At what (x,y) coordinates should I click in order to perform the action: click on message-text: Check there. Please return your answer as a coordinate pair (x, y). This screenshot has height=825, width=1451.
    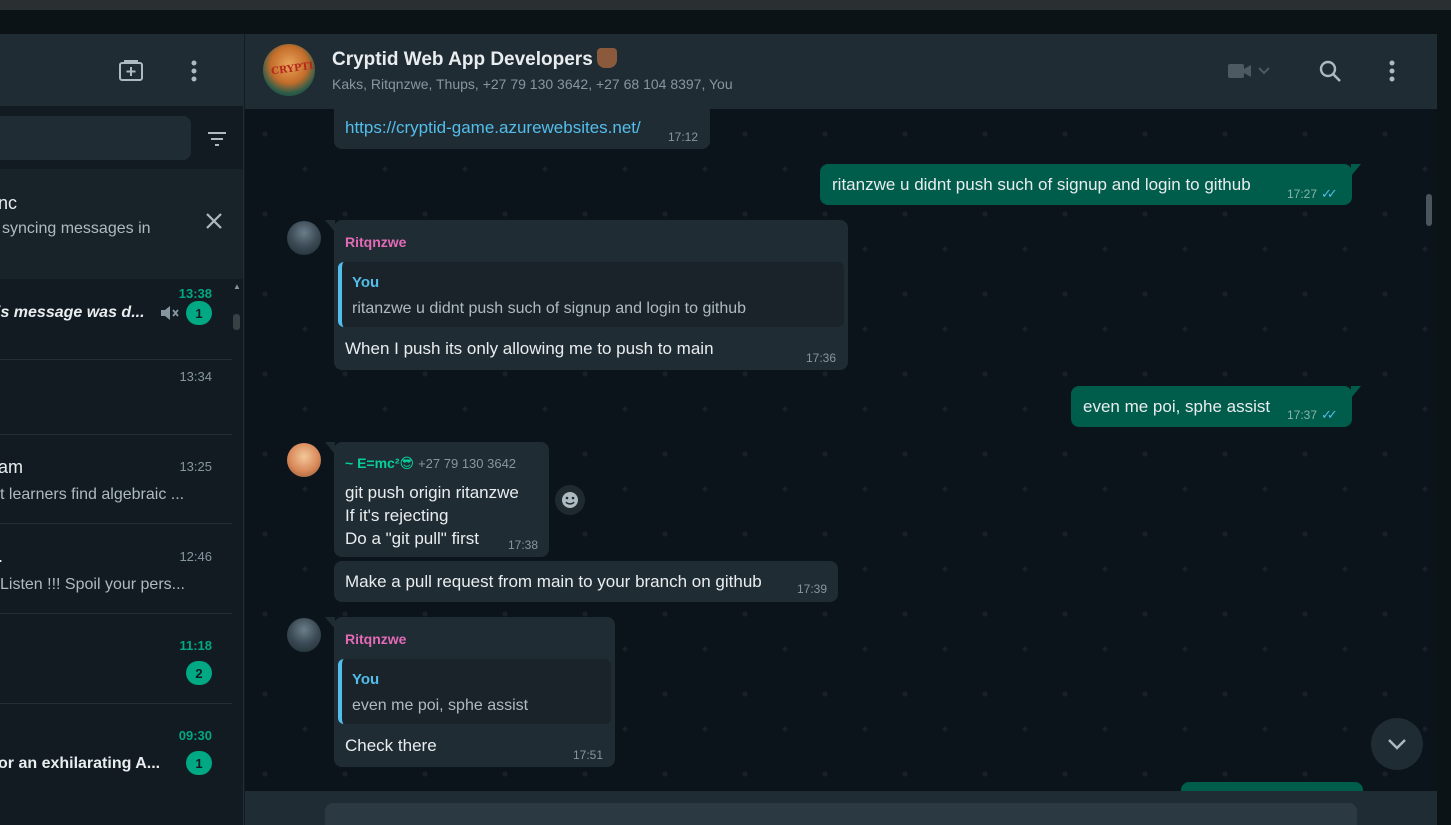
    Looking at the image, I should click on (391, 745).